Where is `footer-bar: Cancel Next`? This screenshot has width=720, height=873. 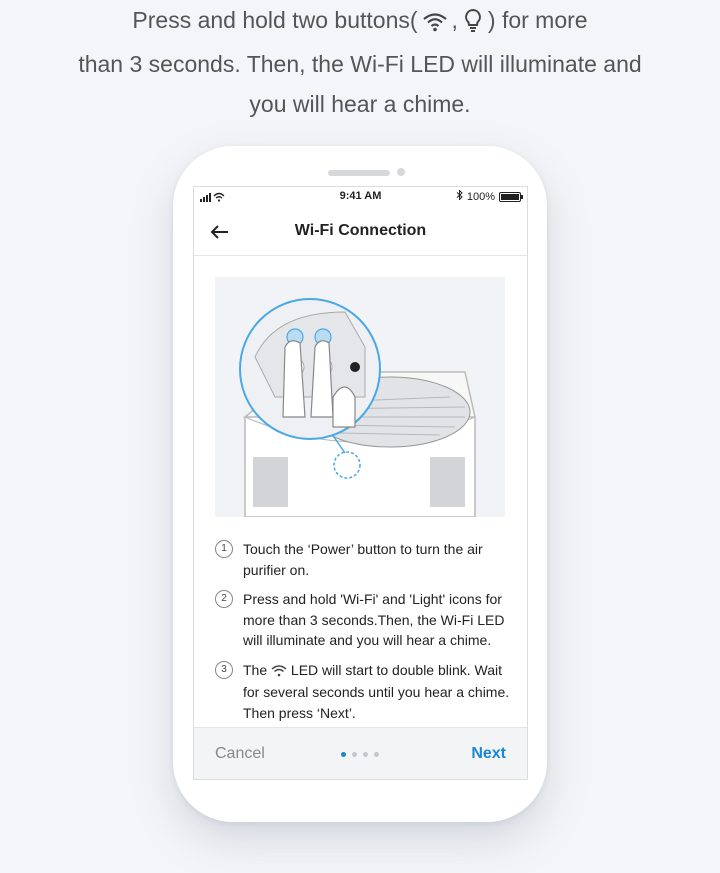 footer-bar: Cancel Next is located at coordinates (360, 753).